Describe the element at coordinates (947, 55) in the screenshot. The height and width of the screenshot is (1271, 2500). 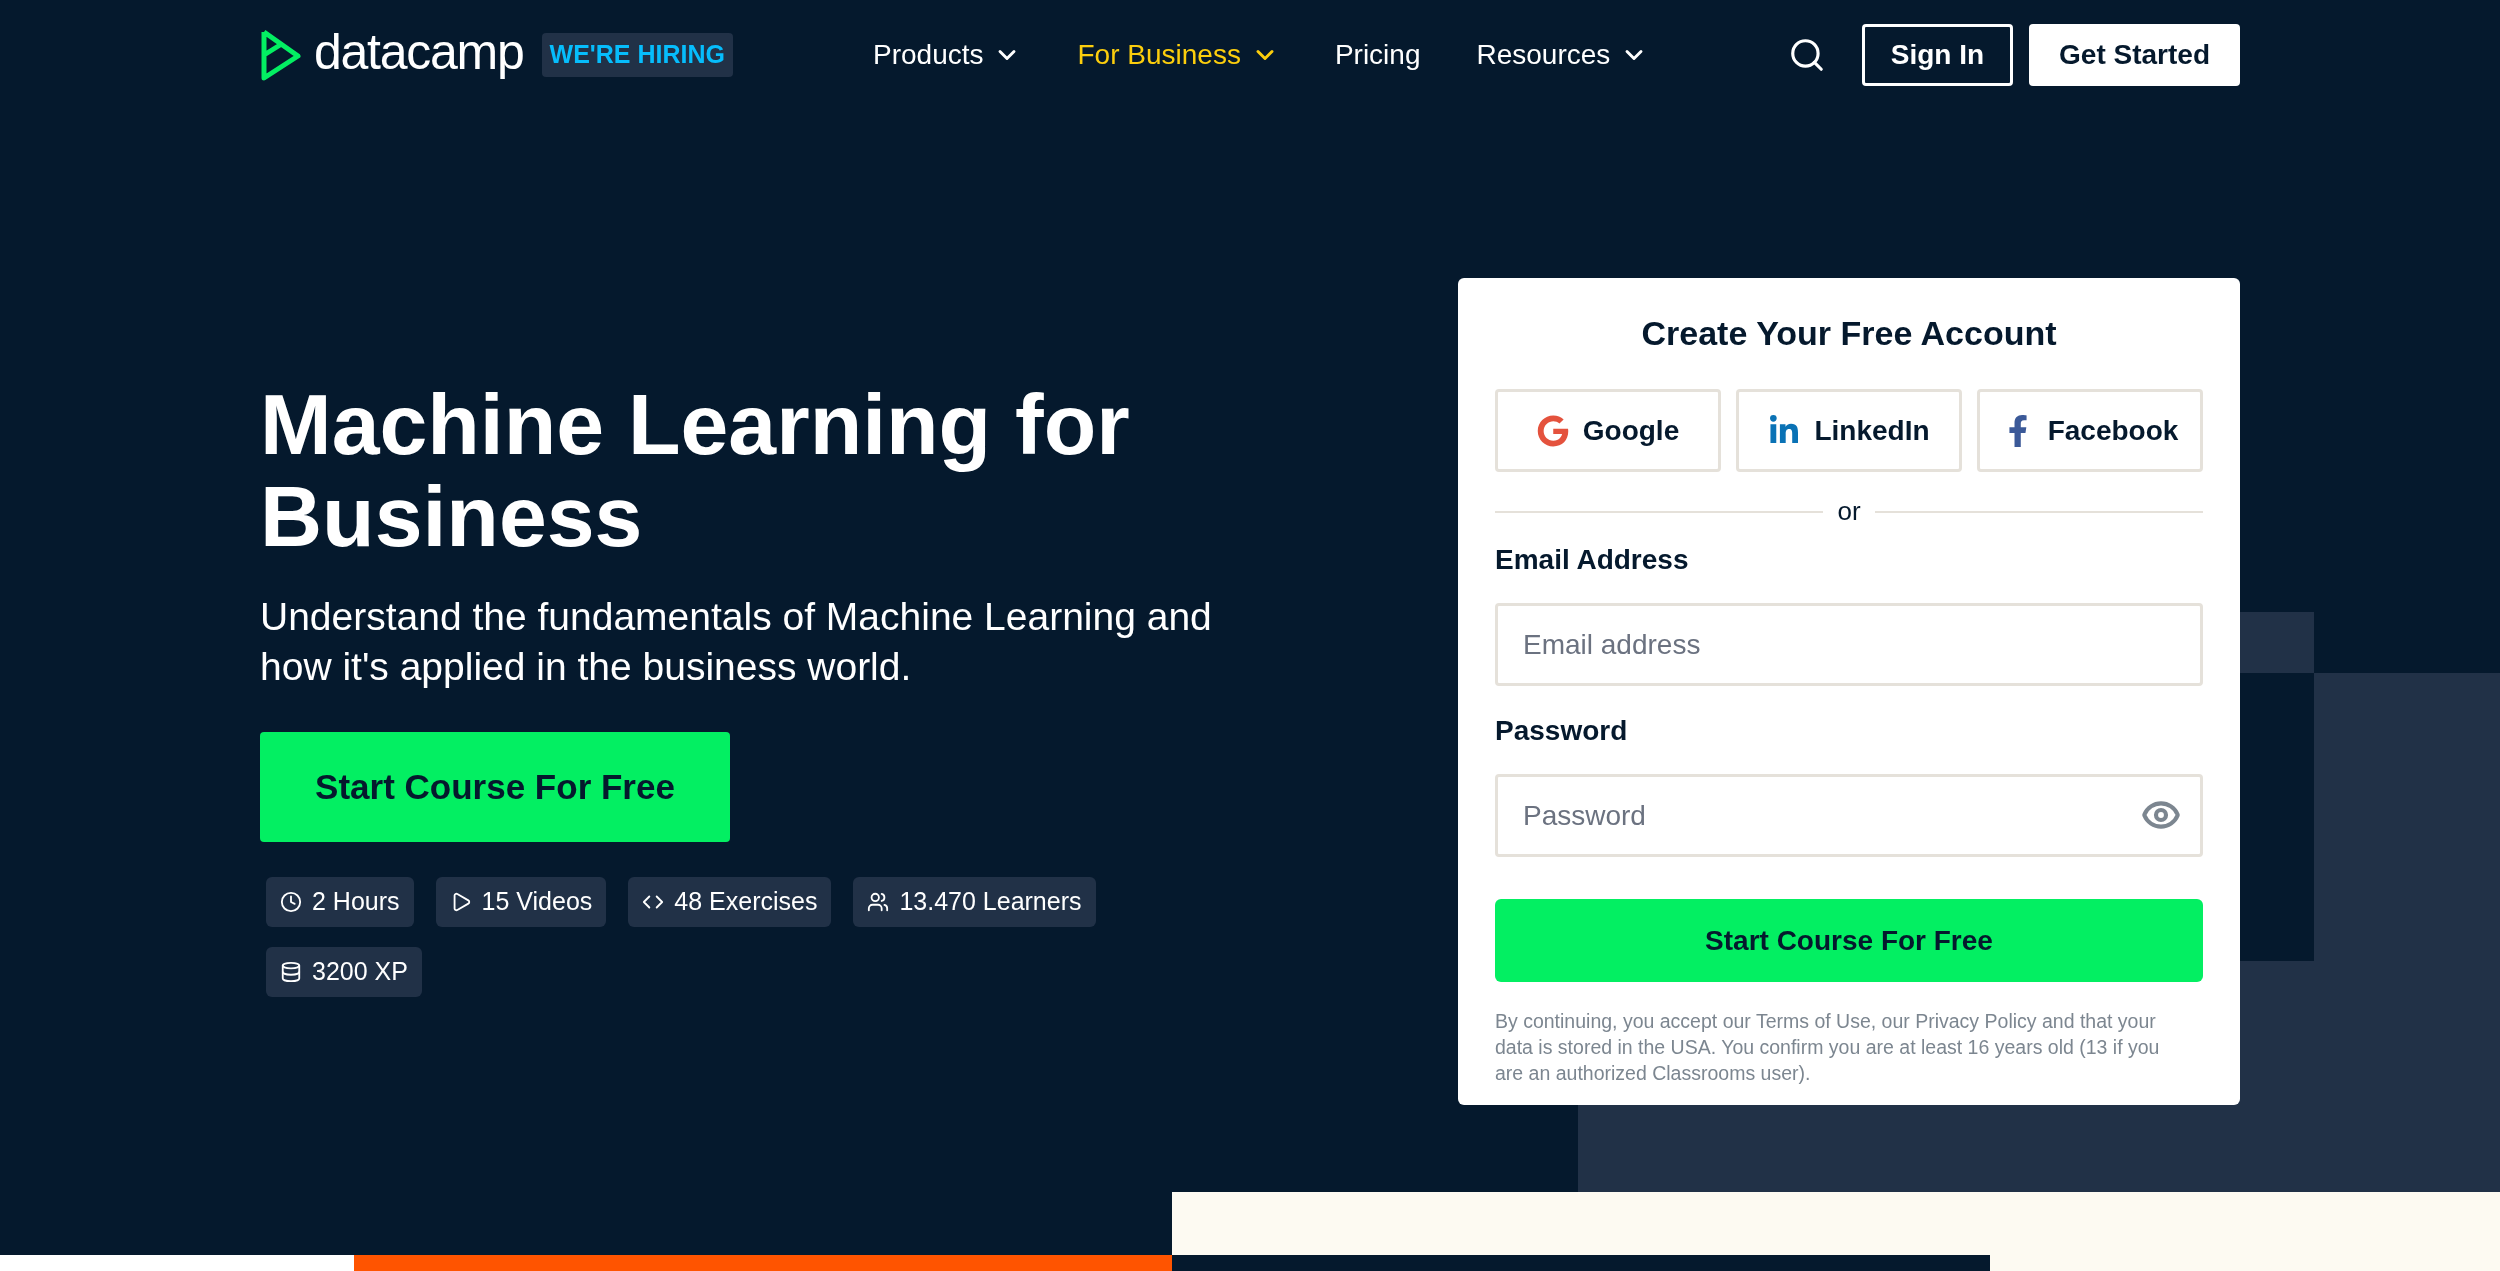
I see `nav-link: Products` at that location.